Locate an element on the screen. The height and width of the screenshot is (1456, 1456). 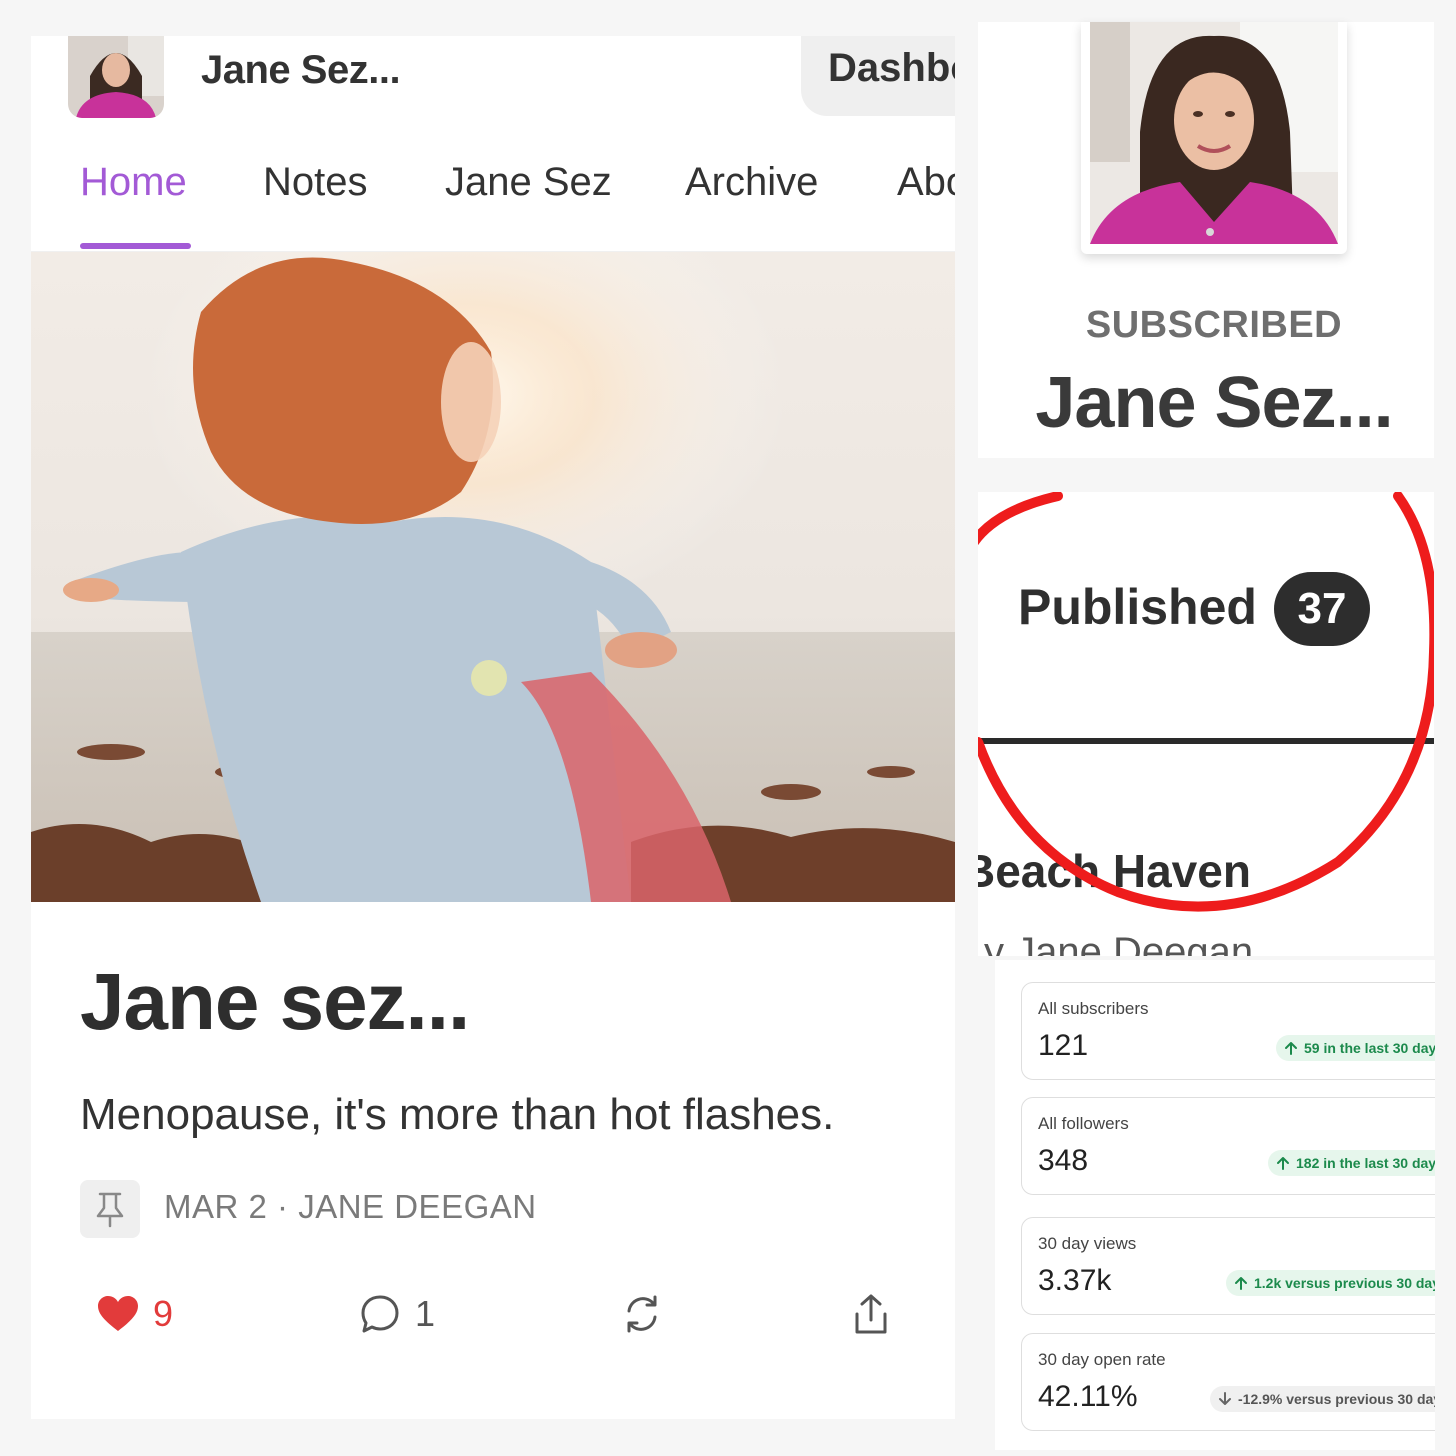
top-bar: Jane Sez... Dashbo is located at coordinates (493, 91).